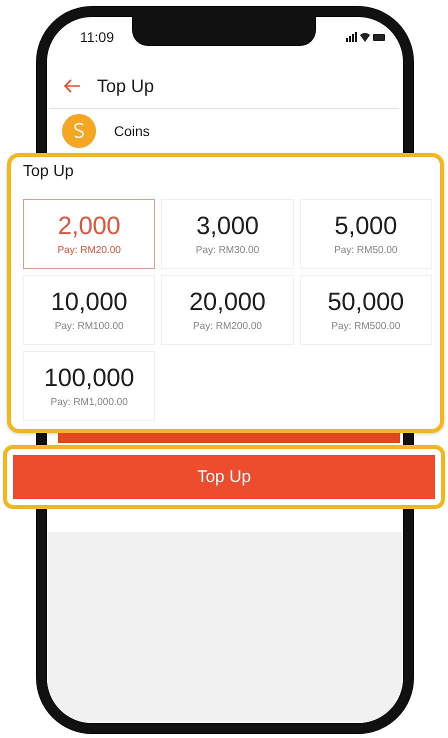 This screenshot has width=448, height=738. Describe the element at coordinates (227, 310) in the screenshot. I see `amount-option: 20,000 Pay: RM200.00` at that location.